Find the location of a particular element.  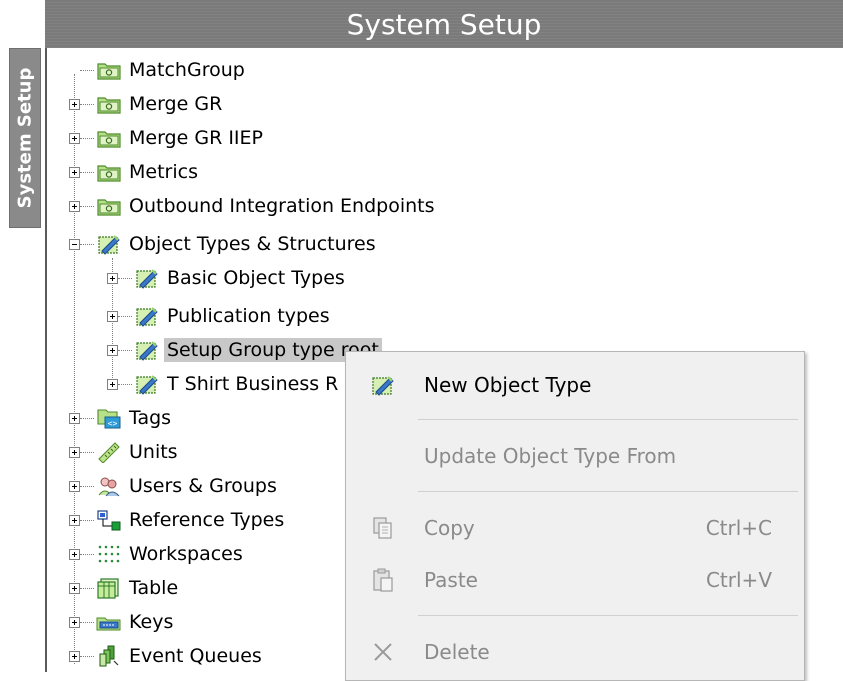

tree-node-setup-group-type-root: Setup Group type root is located at coordinates (244, 350).